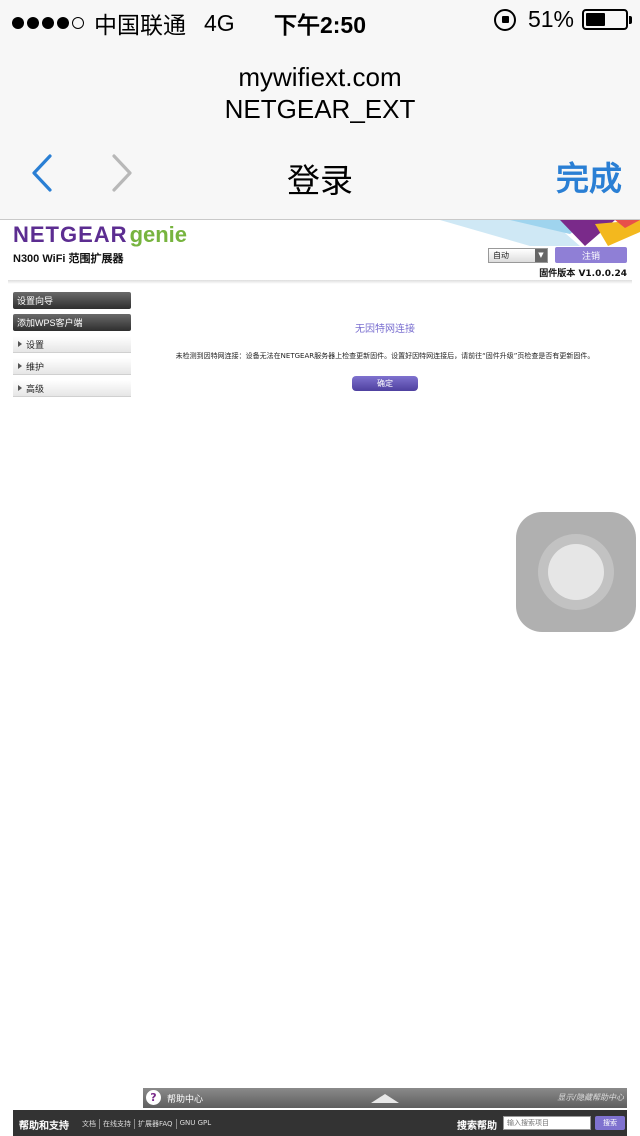 The width and height of the screenshot is (640, 1136). What do you see at coordinates (547, 1123) in the screenshot?
I see `search-help-input` at bounding box center [547, 1123].